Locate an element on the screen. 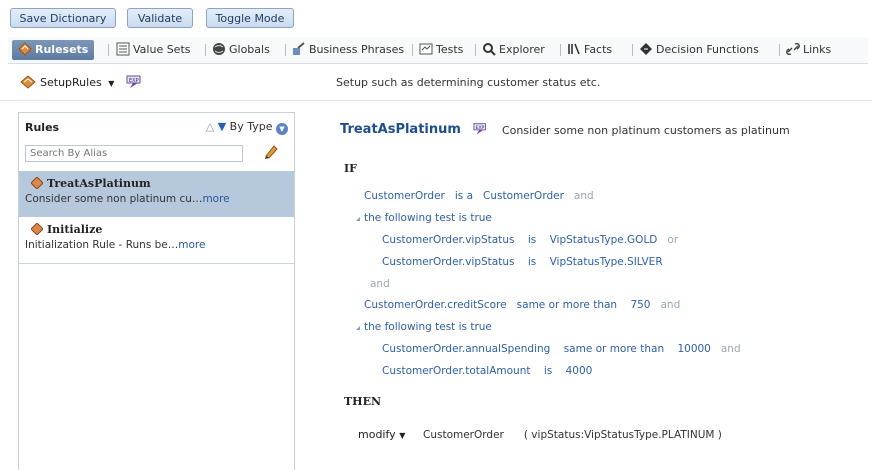 This screenshot has height=470, width=872. tab-links: Links is located at coordinates (808, 50).